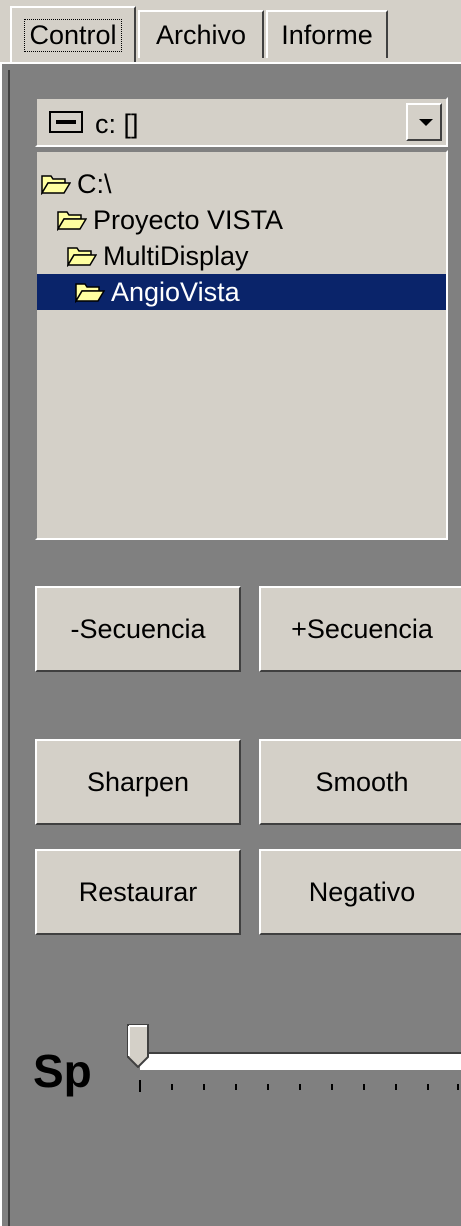  I want to click on speed-slider-ticks, so click(299, 1086).